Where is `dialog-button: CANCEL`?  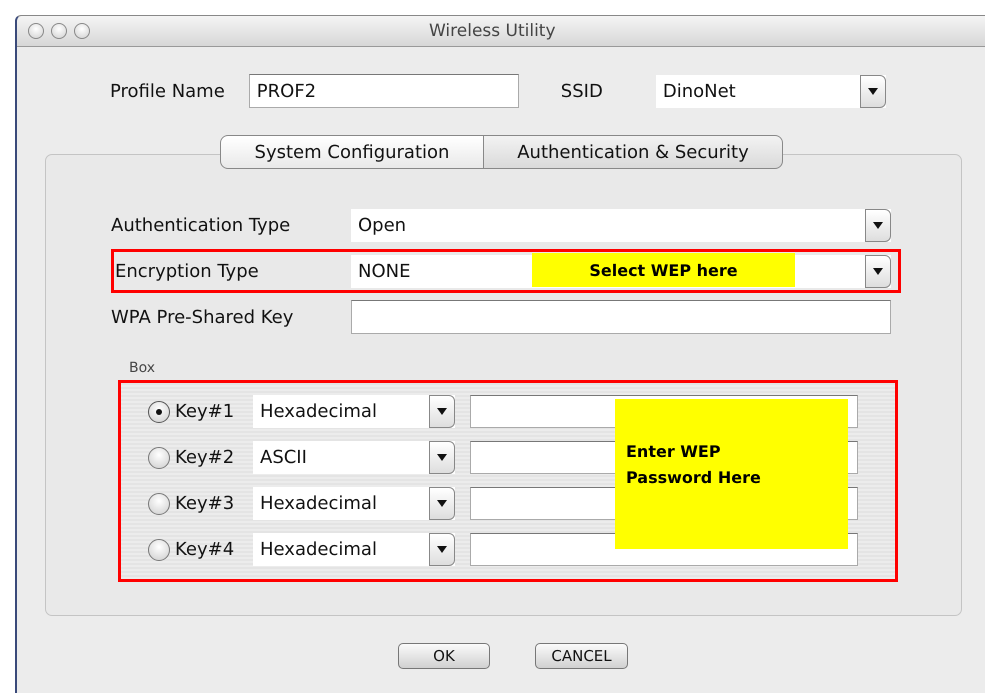
dialog-button: CANCEL is located at coordinates (581, 656).